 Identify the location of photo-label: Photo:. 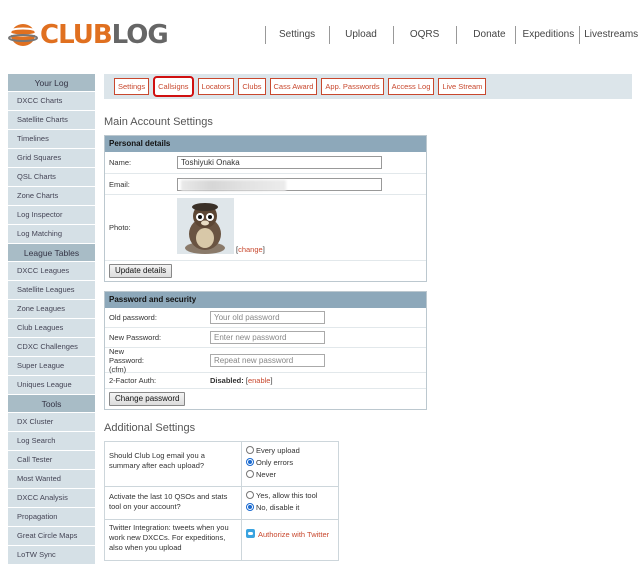
(120, 227).